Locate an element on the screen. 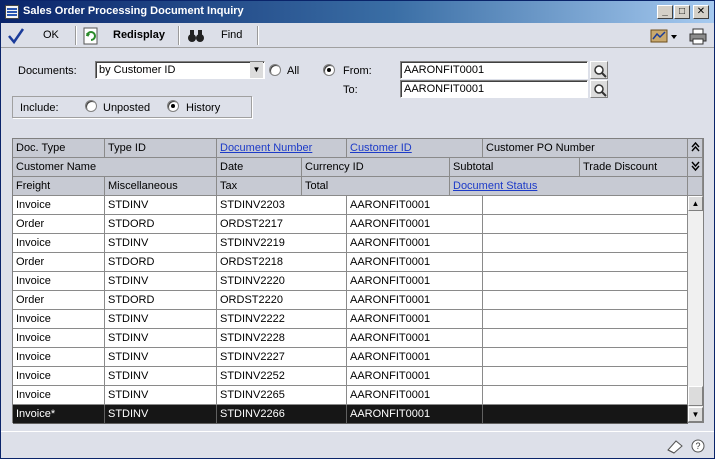 The height and width of the screenshot is (459, 715). cell-doc-type: Invoice* is located at coordinates (59, 414).